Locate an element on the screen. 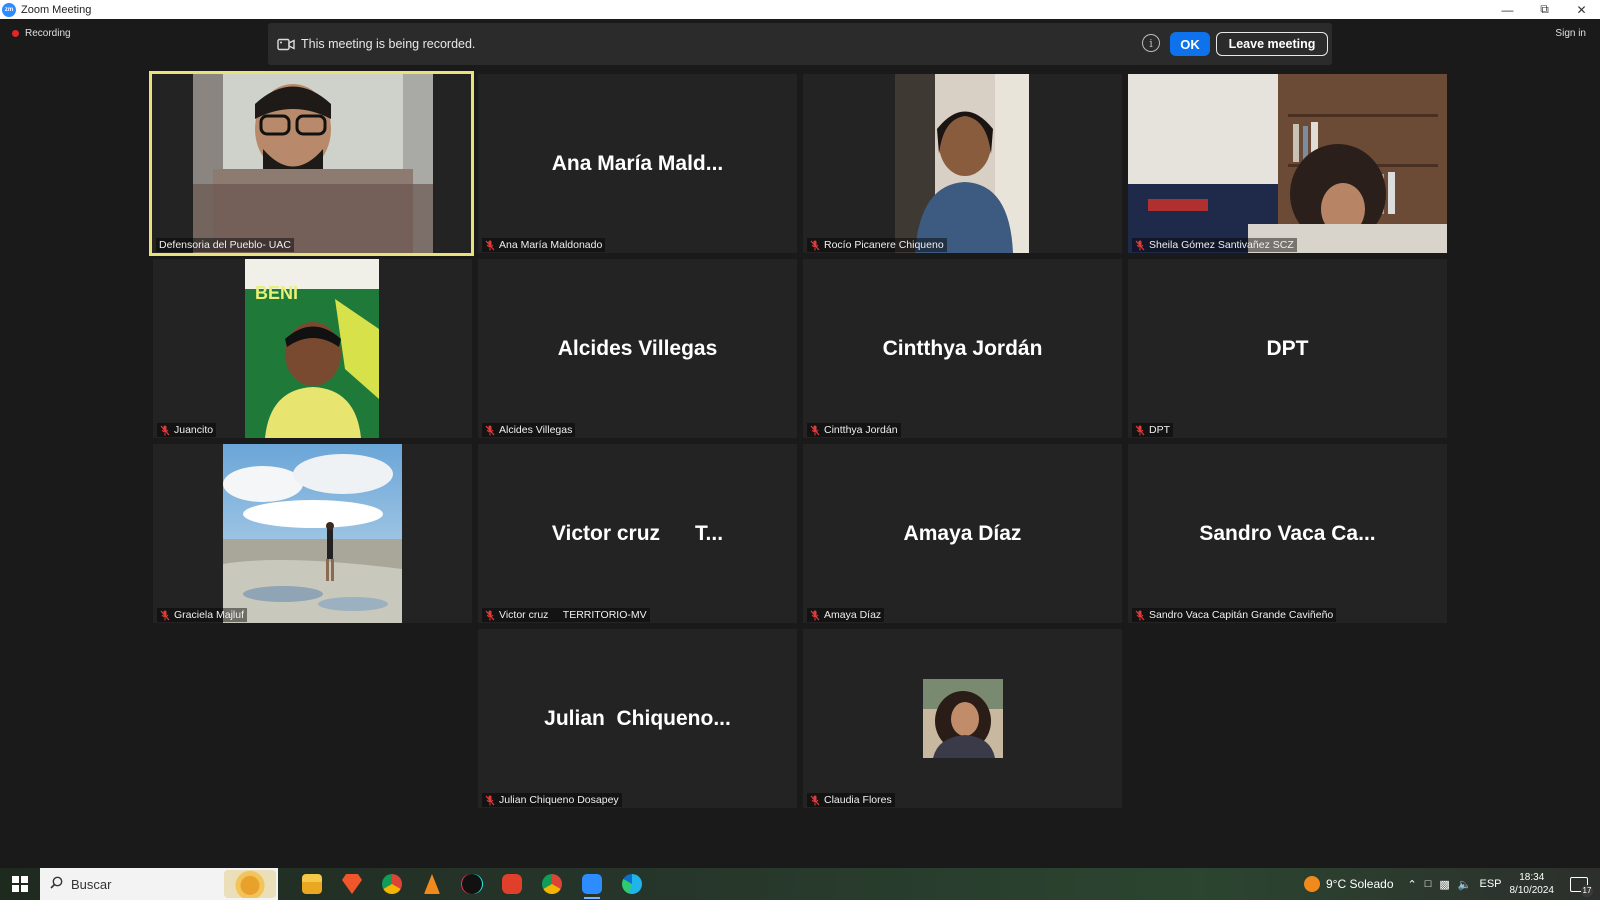  edge-icon is located at coordinates (632, 884).